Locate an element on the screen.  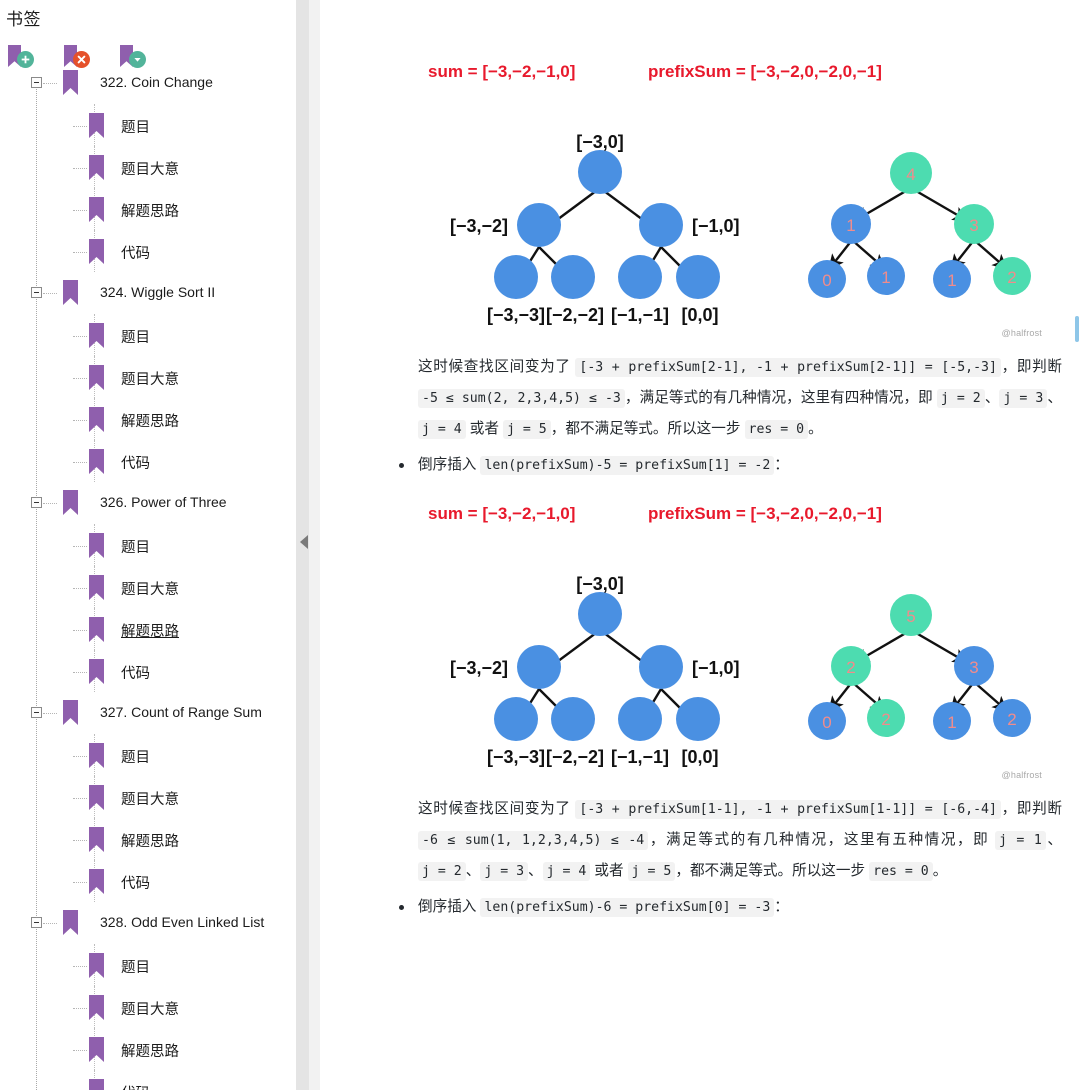
tree-item-chapter: 326. Power of Three is located at coordinates (148, 503).